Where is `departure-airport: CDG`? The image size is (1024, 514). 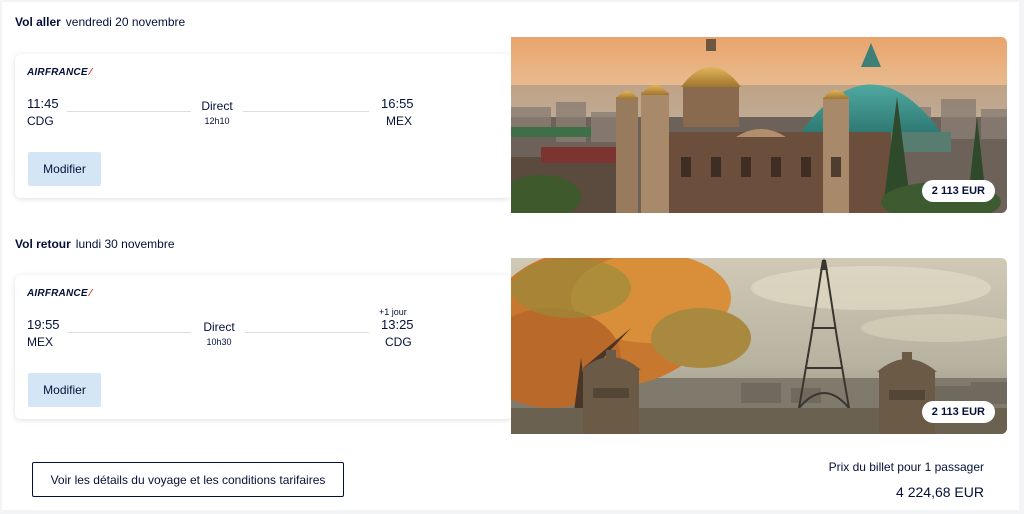 departure-airport: CDG is located at coordinates (40, 121).